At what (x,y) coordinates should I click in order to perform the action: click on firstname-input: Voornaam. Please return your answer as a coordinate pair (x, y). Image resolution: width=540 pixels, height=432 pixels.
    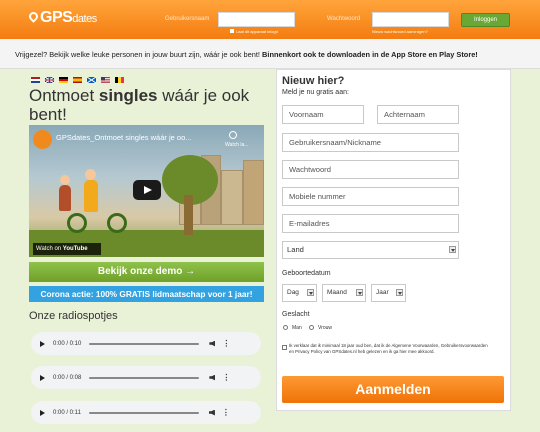
    Looking at the image, I should click on (323, 114).